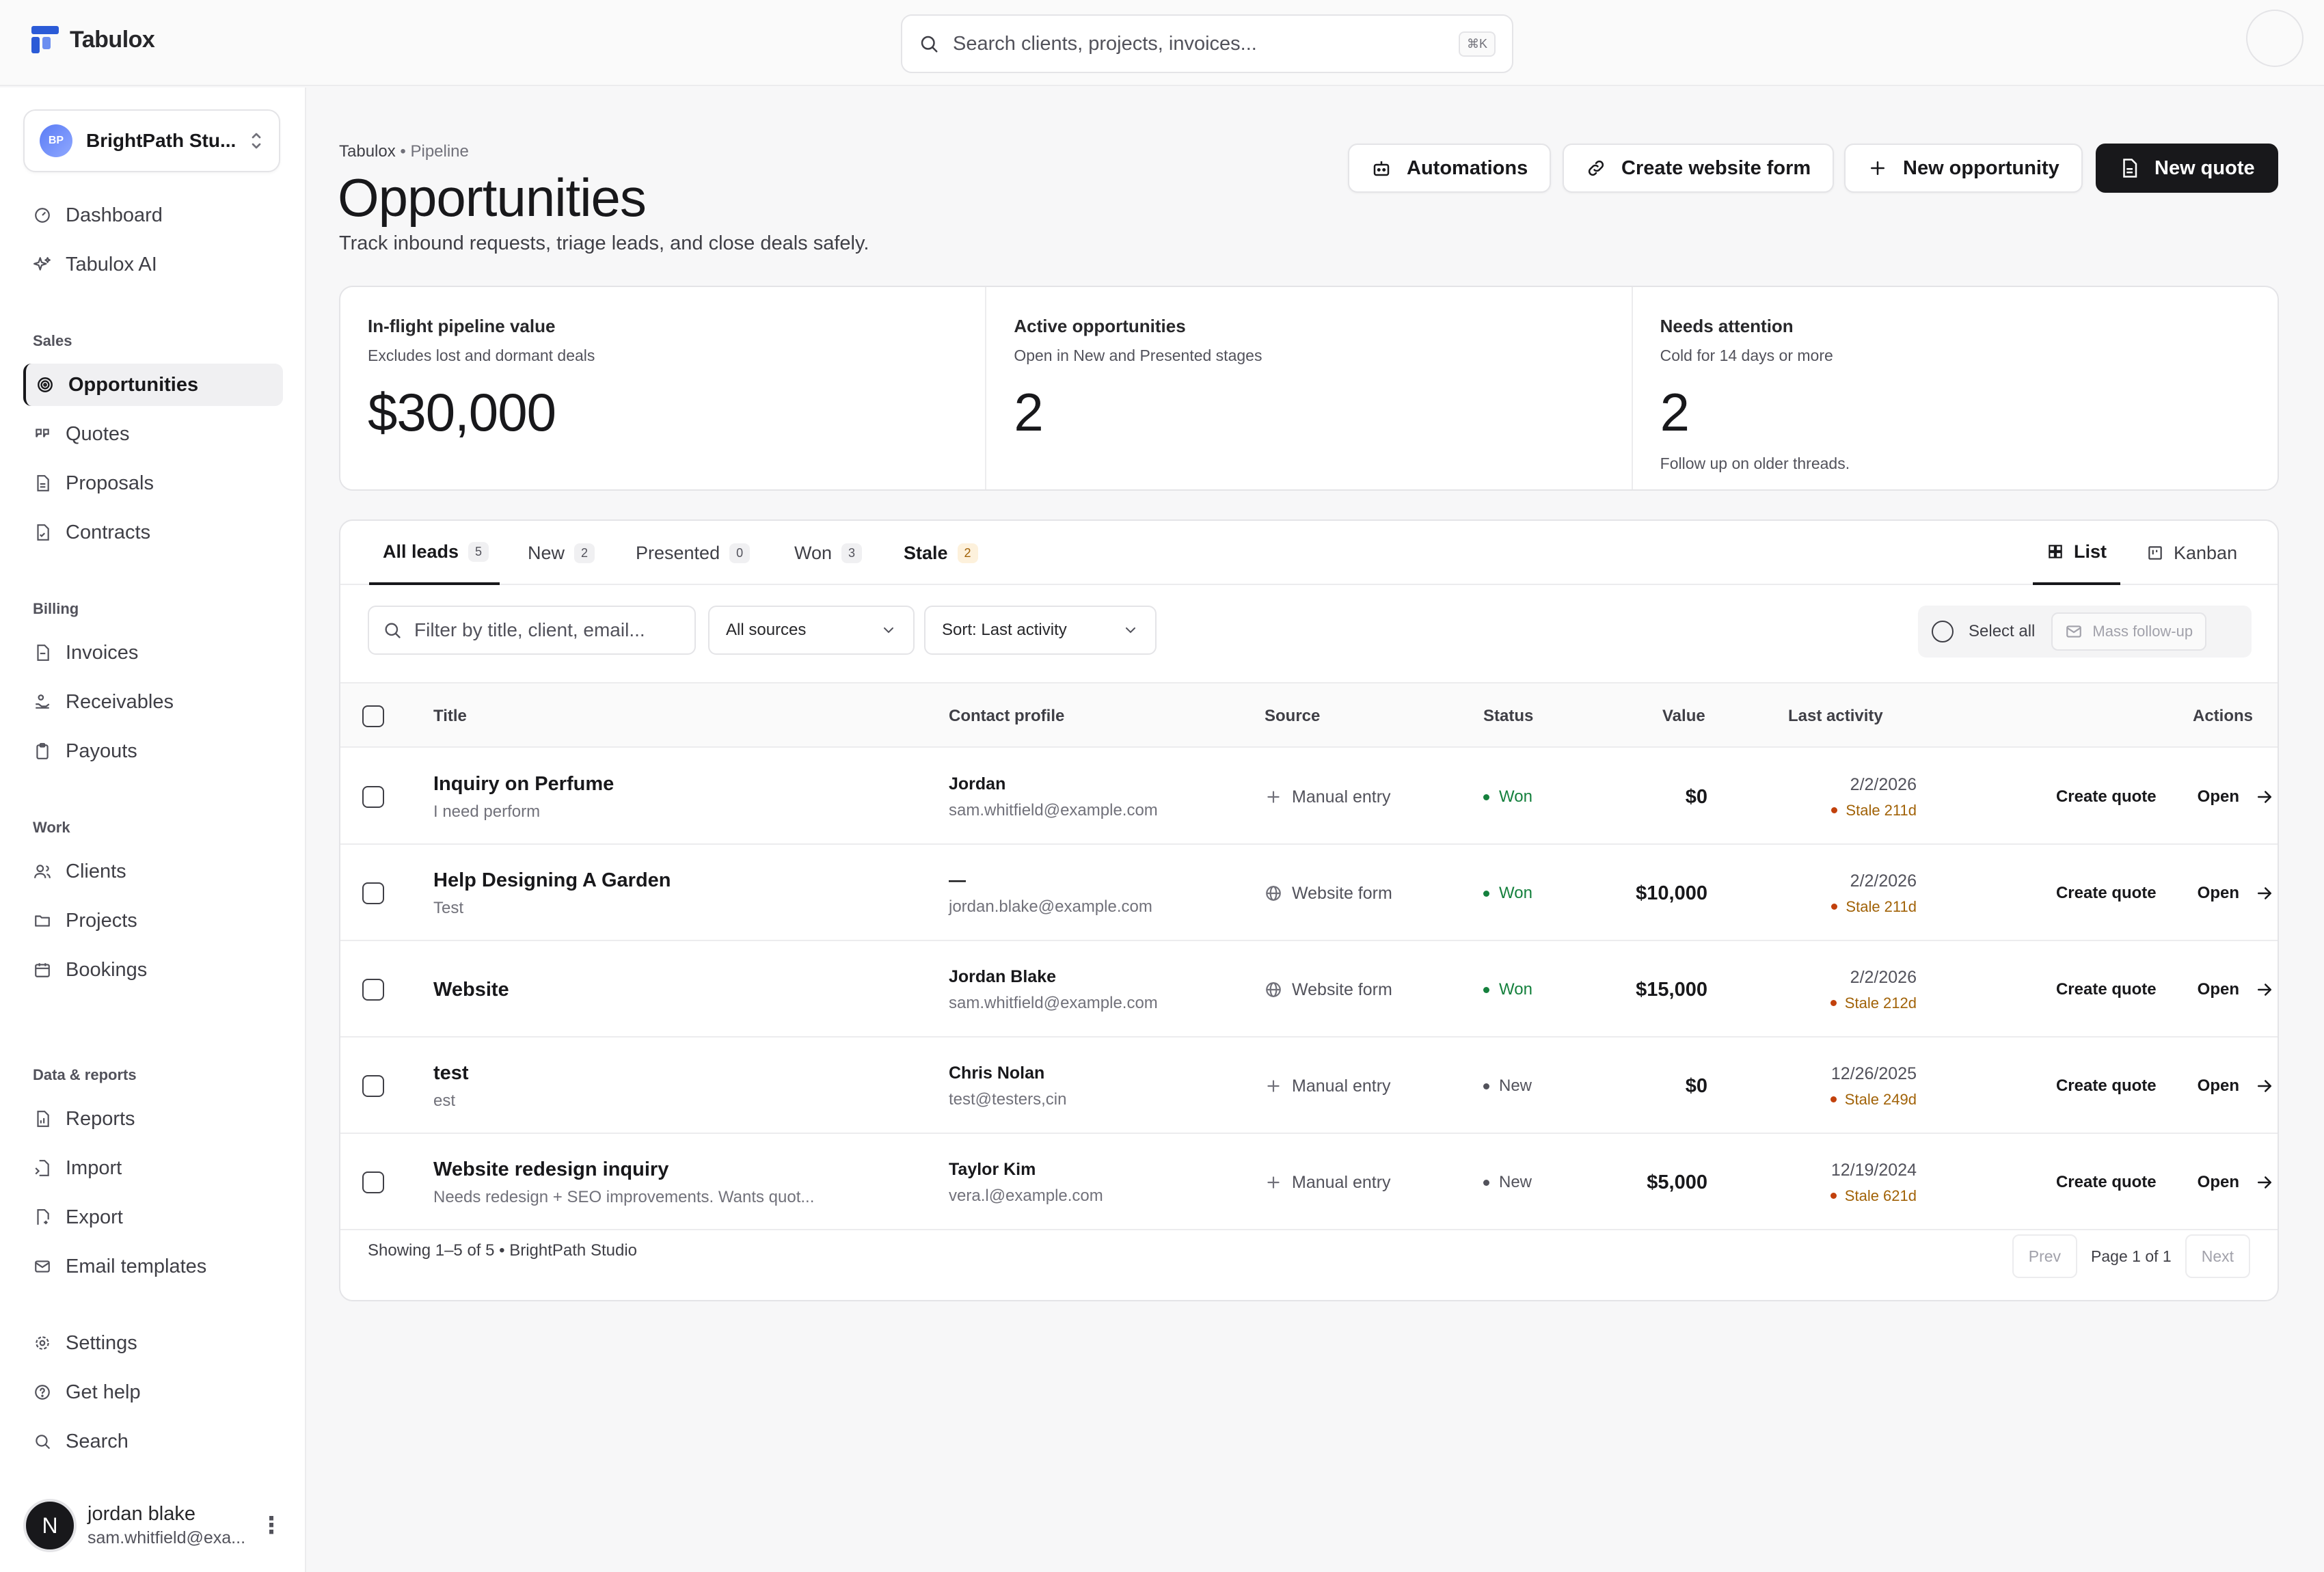 This screenshot has width=2324, height=1572. I want to click on select-all-label: Select all, so click(2002, 631).